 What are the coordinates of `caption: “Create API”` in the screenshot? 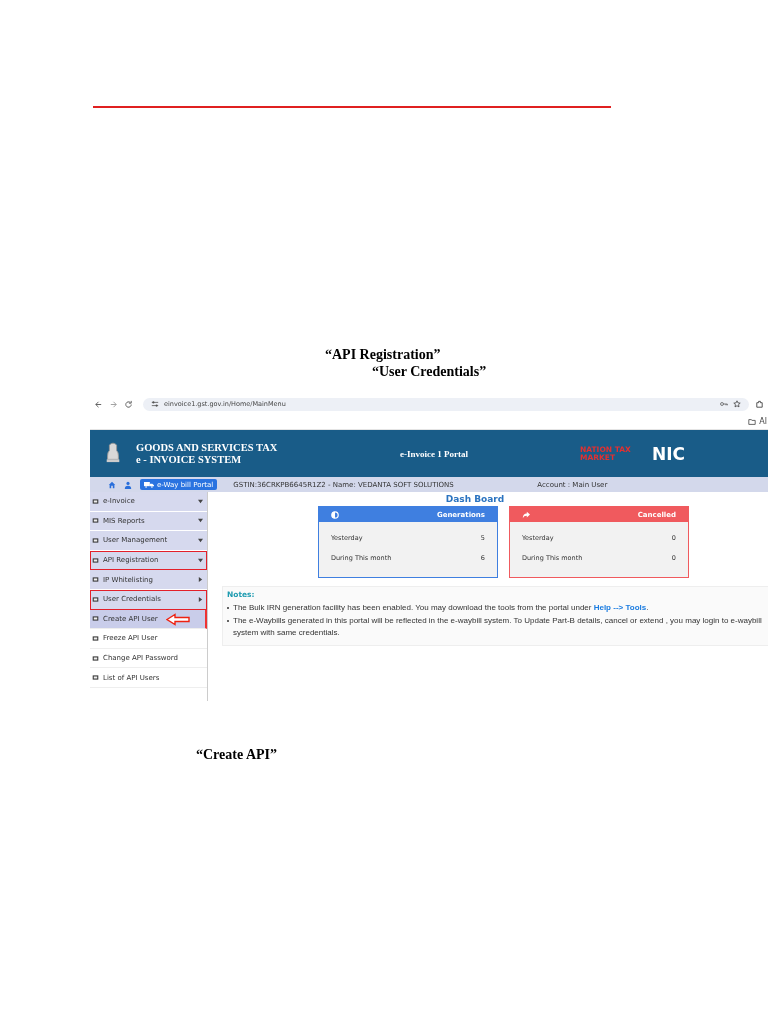 It's located at (236, 755).